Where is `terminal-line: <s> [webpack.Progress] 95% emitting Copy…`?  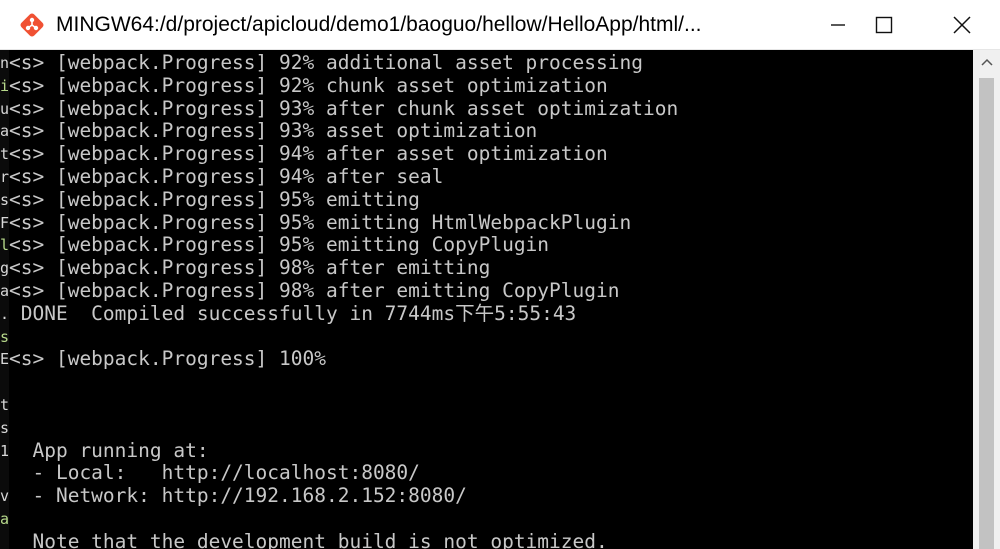 terminal-line: <s> [webpack.Progress] 95% emitting Copy… is located at coordinates (279, 245).